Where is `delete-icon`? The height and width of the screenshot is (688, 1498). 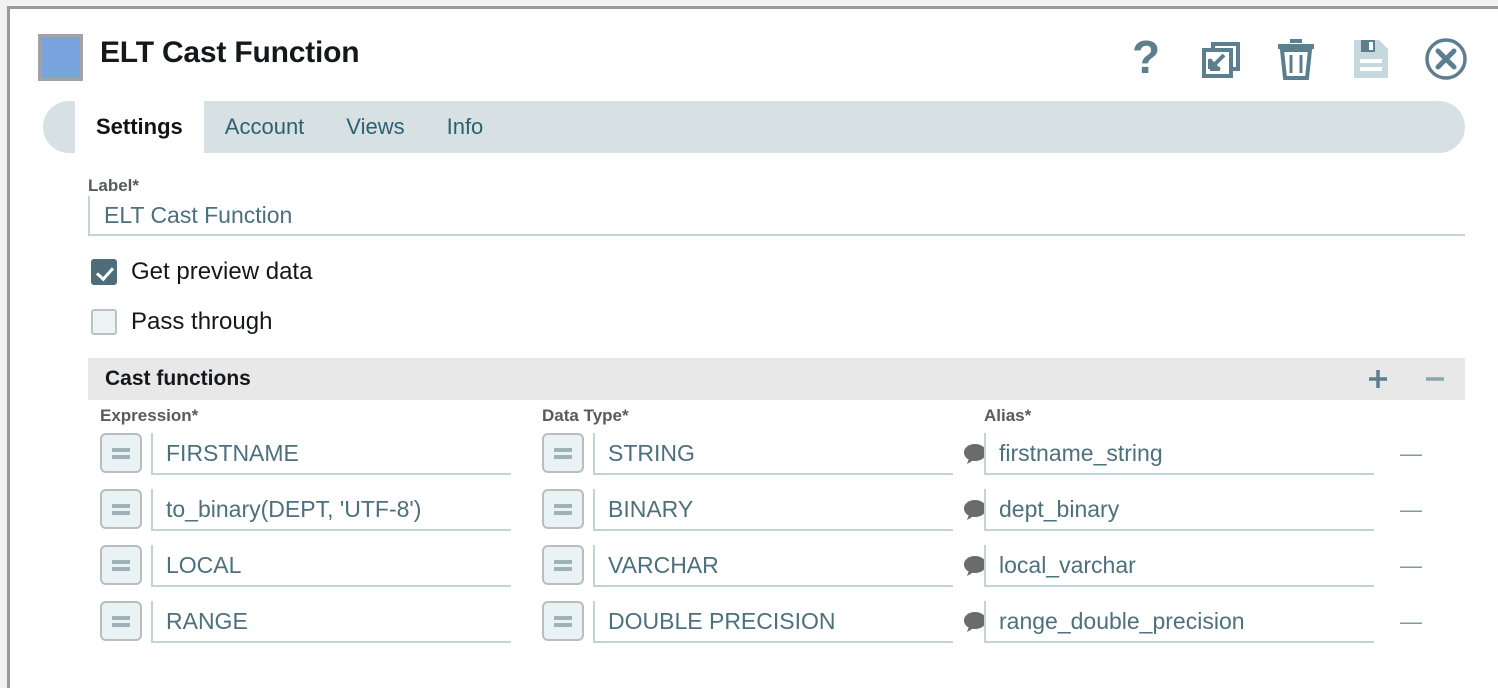 delete-icon is located at coordinates (1296, 59).